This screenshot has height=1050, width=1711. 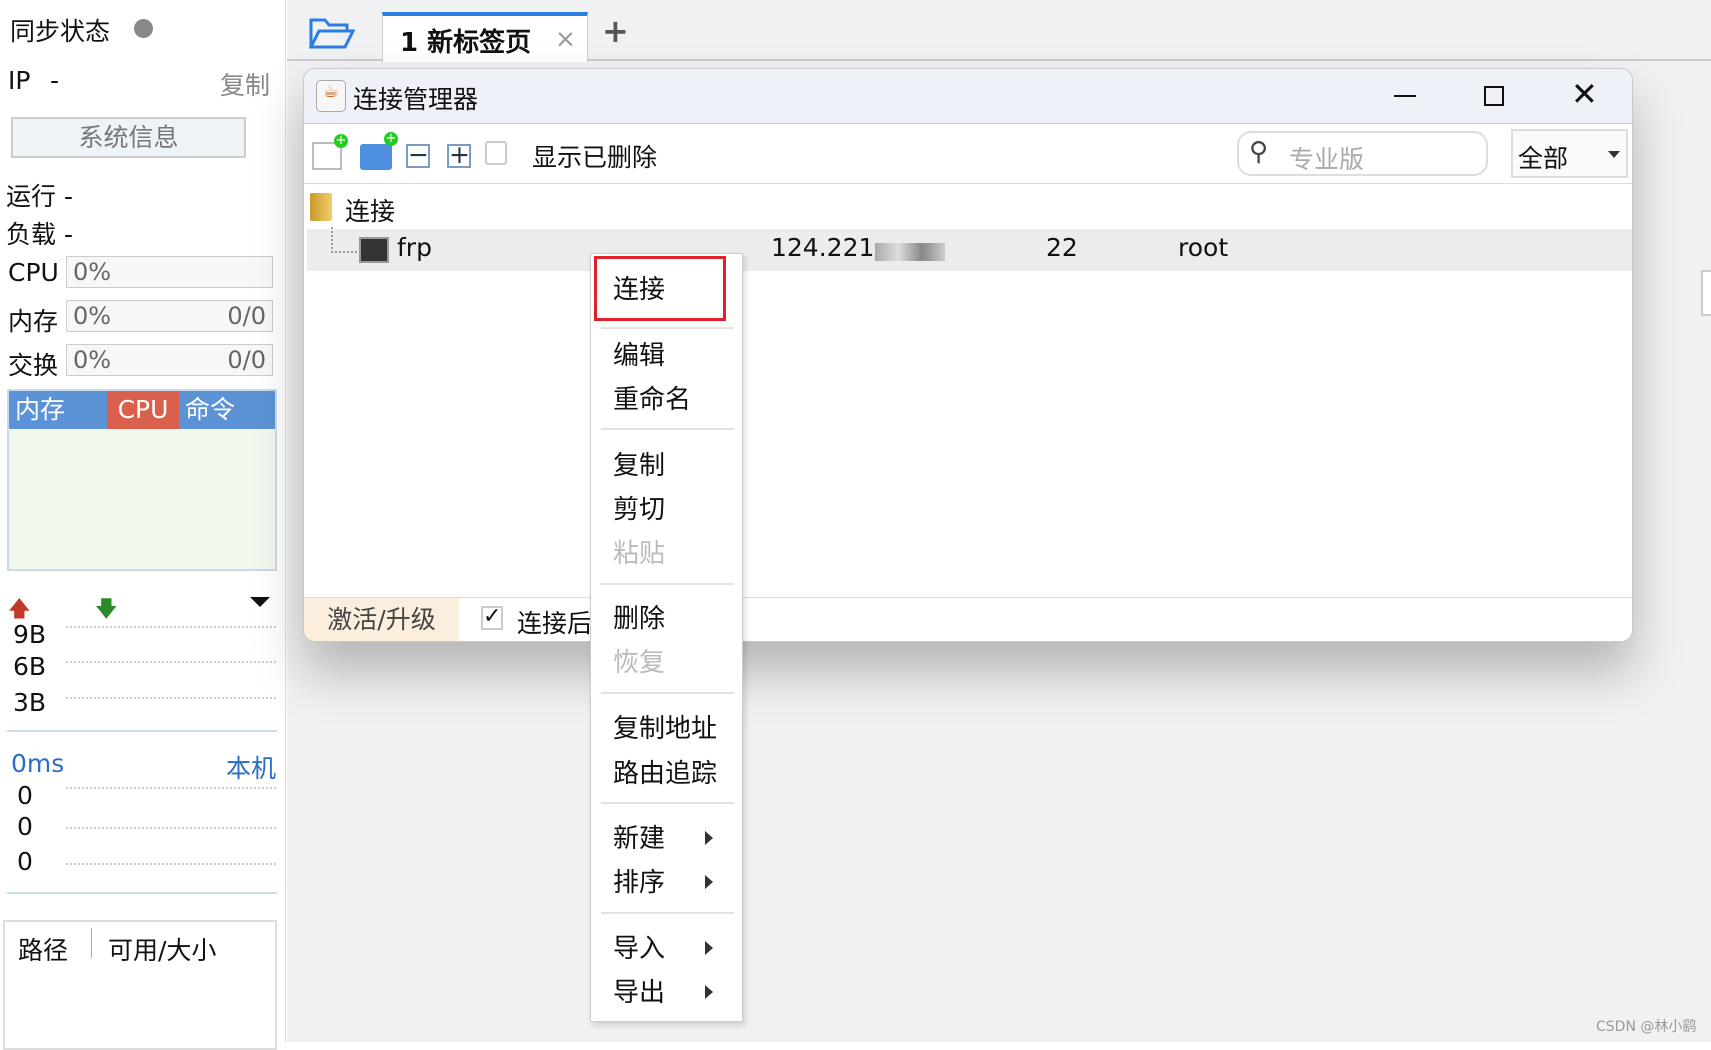 What do you see at coordinates (251, 767) in the screenshot?
I see `ping-host: 本机` at bounding box center [251, 767].